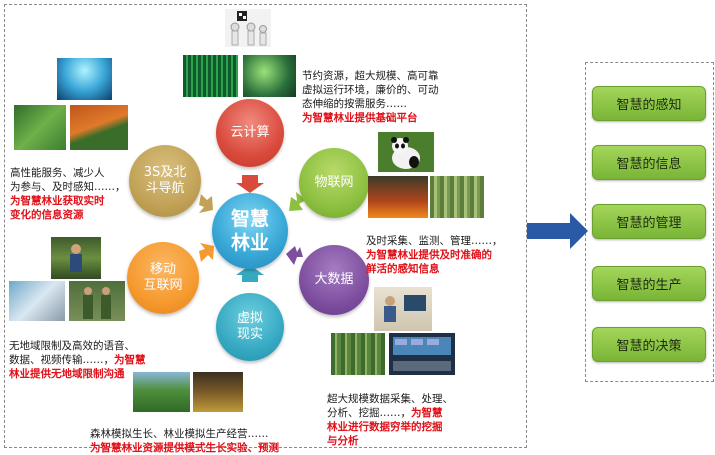  What do you see at coordinates (649, 221) in the screenshot?
I see `outcome-management: 智慧的管理` at bounding box center [649, 221].